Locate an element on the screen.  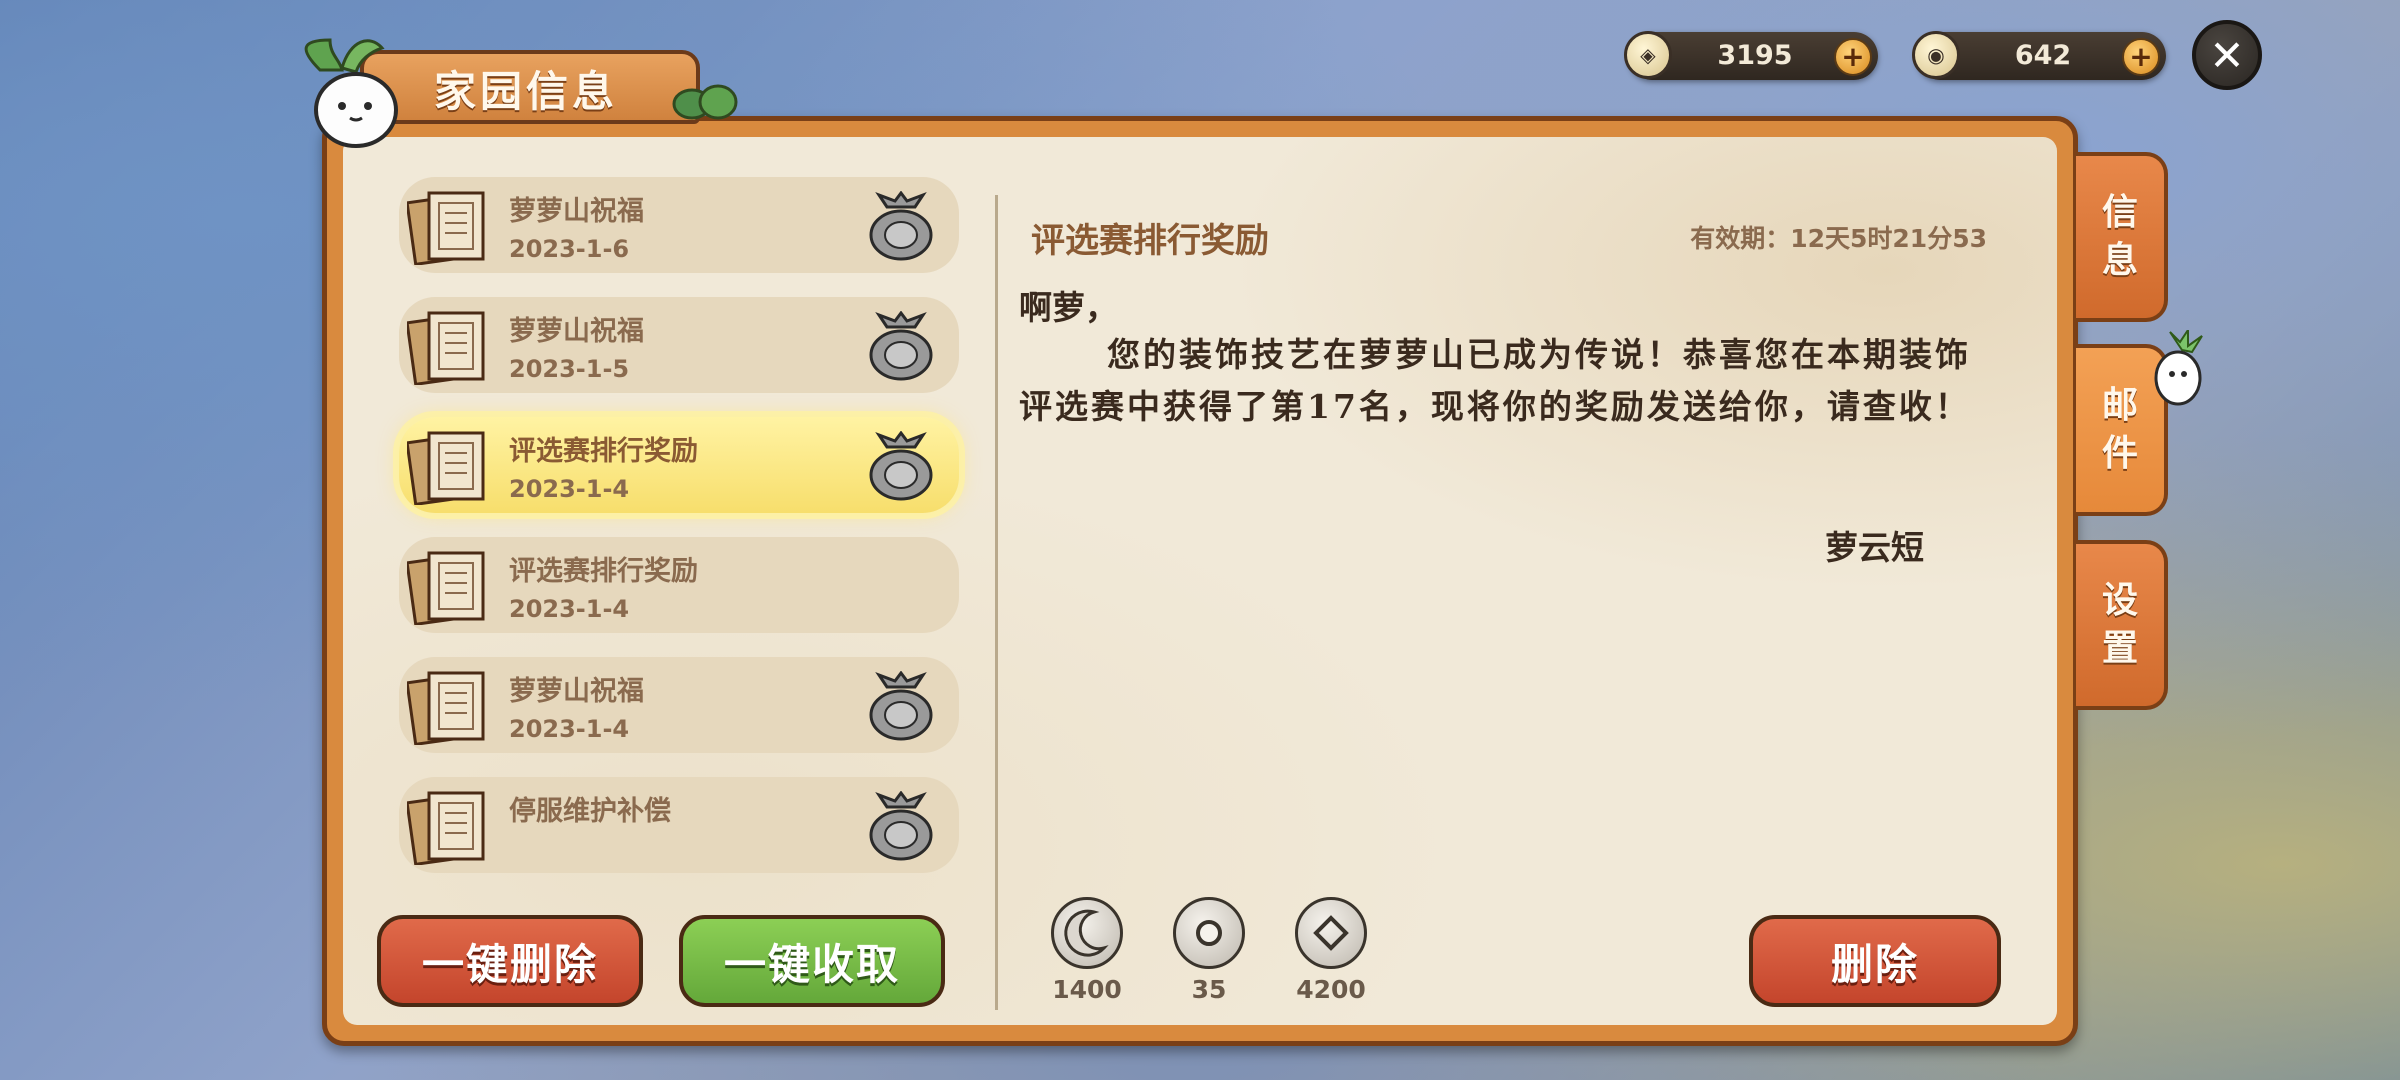
mail-item-date: 2023-1-5 is located at coordinates (569, 369).